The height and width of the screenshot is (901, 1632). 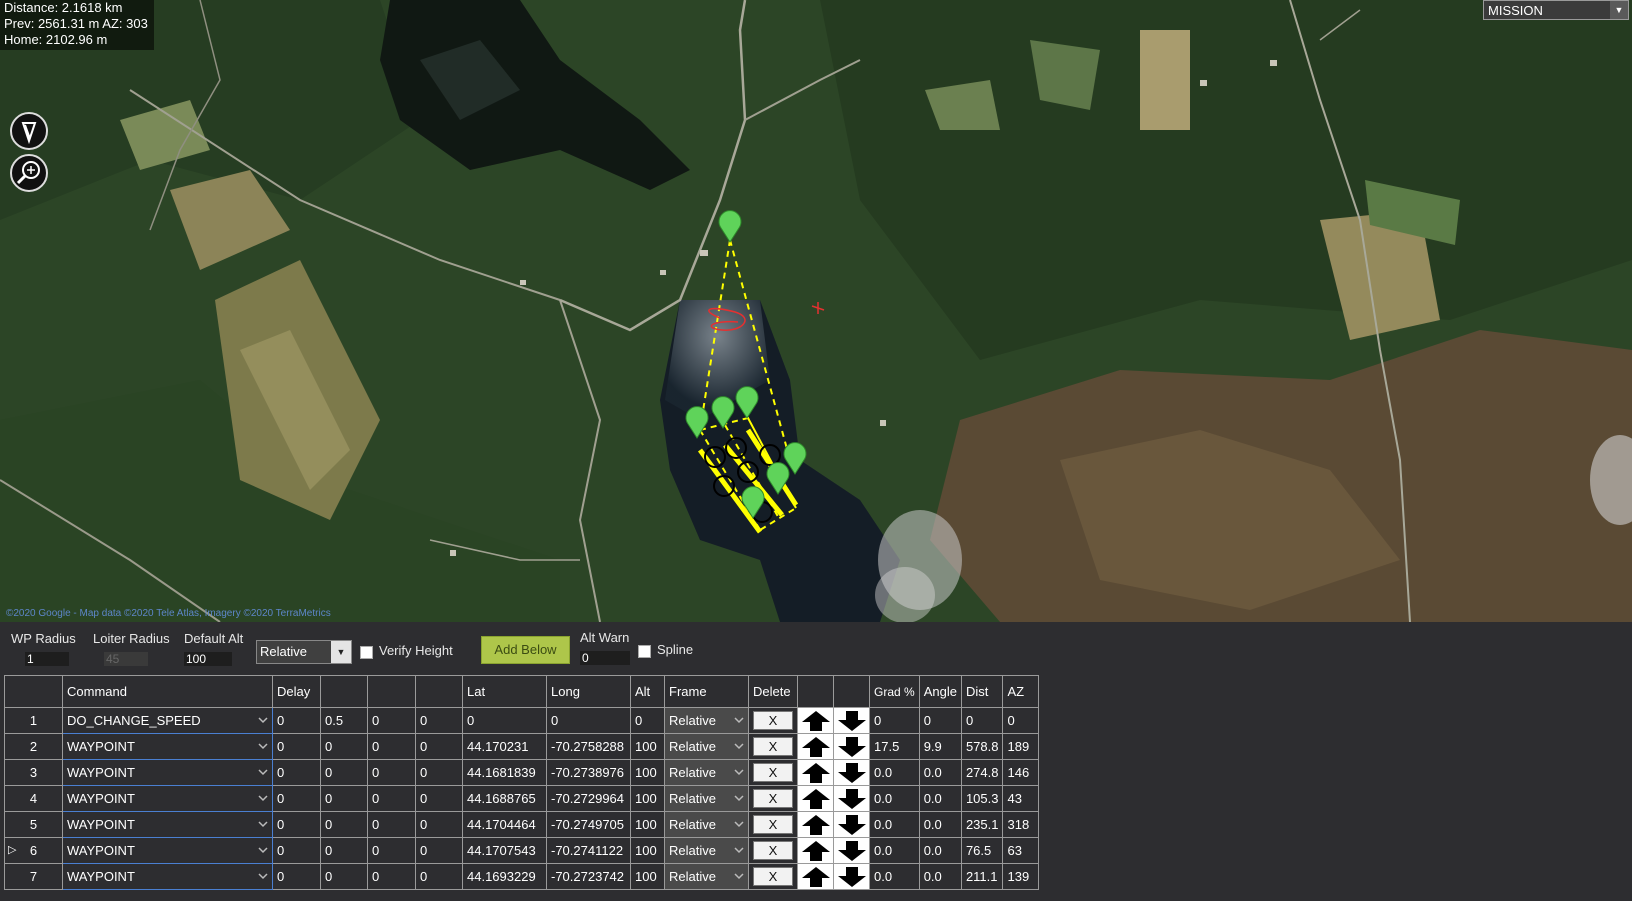 What do you see at coordinates (33, 798) in the screenshot?
I see `row-number: 4` at bounding box center [33, 798].